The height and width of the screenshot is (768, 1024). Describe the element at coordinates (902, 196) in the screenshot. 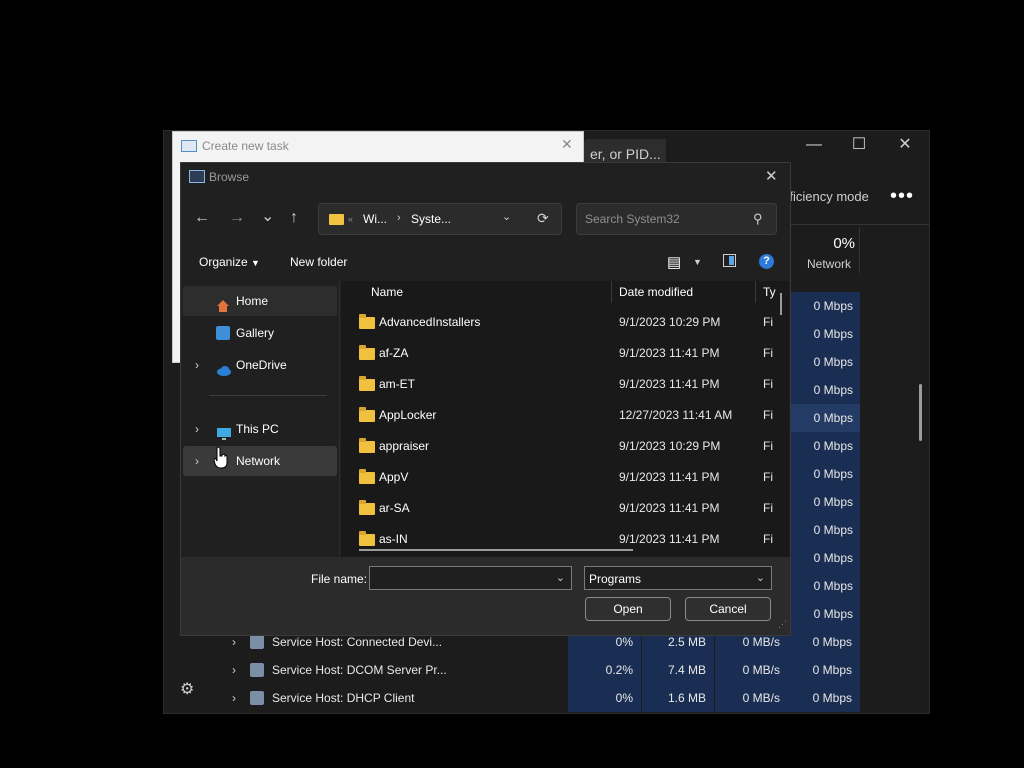

I see `more-options-button: •••` at that location.